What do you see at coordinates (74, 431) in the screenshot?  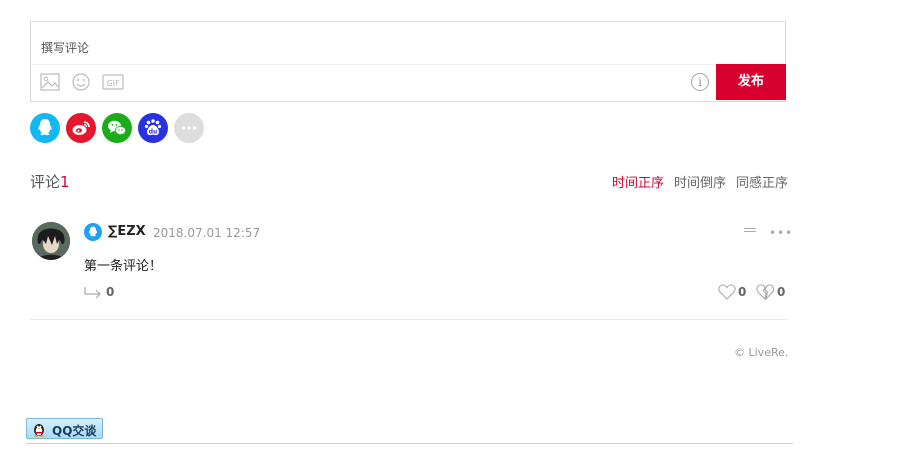 I see `qq-chat-label: QQ交谈` at bounding box center [74, 431].